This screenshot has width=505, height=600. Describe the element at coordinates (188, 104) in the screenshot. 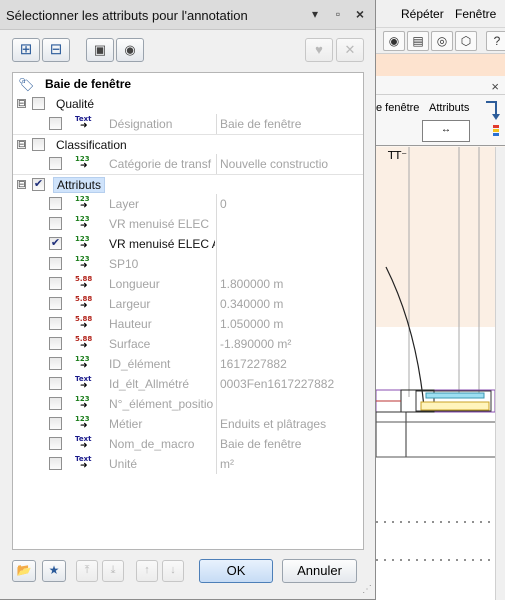

I see `group-row: ⊟ Qualité` at that location.